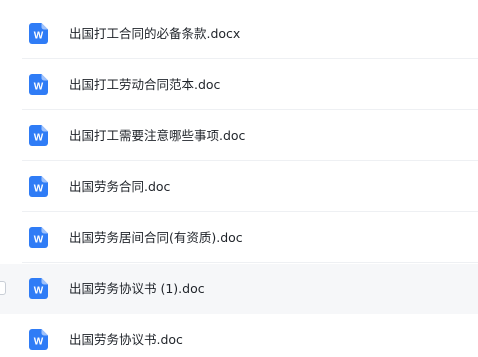 This screenshot has height=357, width=478. What do you see at coordinates (154, 34) in the screenshot?
I see `file-name: 出国打工合同的必备条款.docx` at bounding box center [154, 34].